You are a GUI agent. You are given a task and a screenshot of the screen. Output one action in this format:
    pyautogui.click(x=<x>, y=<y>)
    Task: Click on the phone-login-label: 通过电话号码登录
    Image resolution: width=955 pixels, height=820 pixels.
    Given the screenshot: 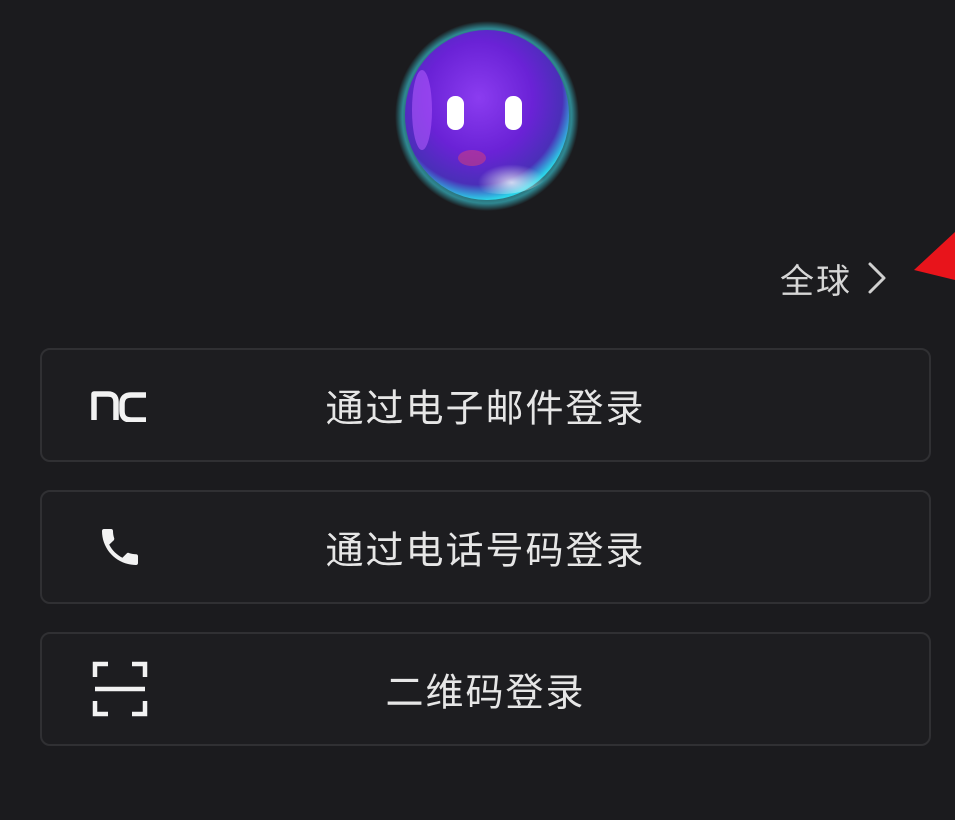 What is the action you would take?
    pyautogui.click(x=485, y=550)
    